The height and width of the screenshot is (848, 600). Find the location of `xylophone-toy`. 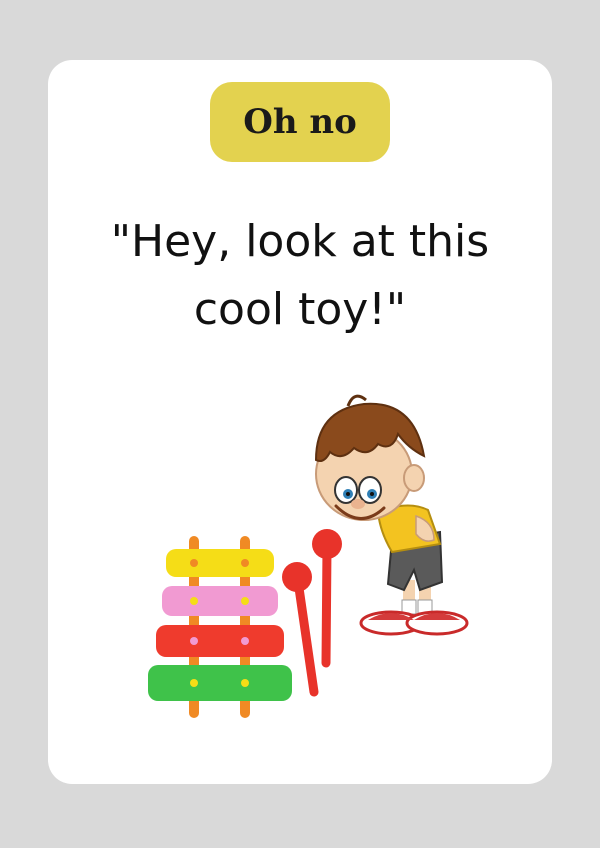

xylophone-toy is located at coordinates (220, 627).